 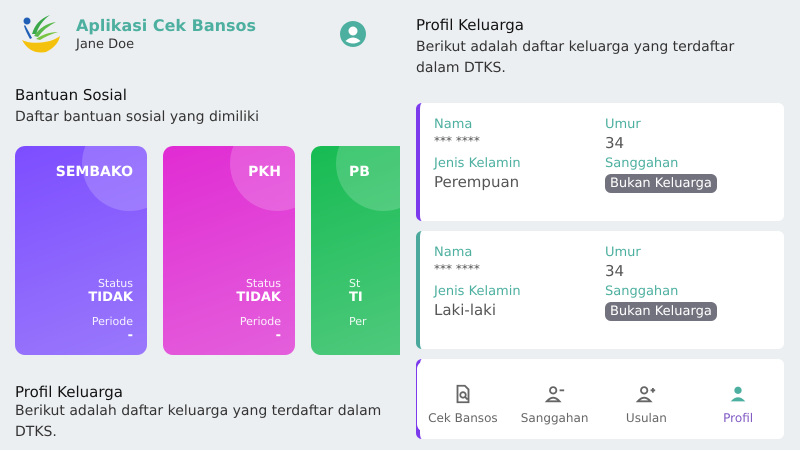 I want to click on section-title: Profil Keluarga, so click(x=69, y=392).